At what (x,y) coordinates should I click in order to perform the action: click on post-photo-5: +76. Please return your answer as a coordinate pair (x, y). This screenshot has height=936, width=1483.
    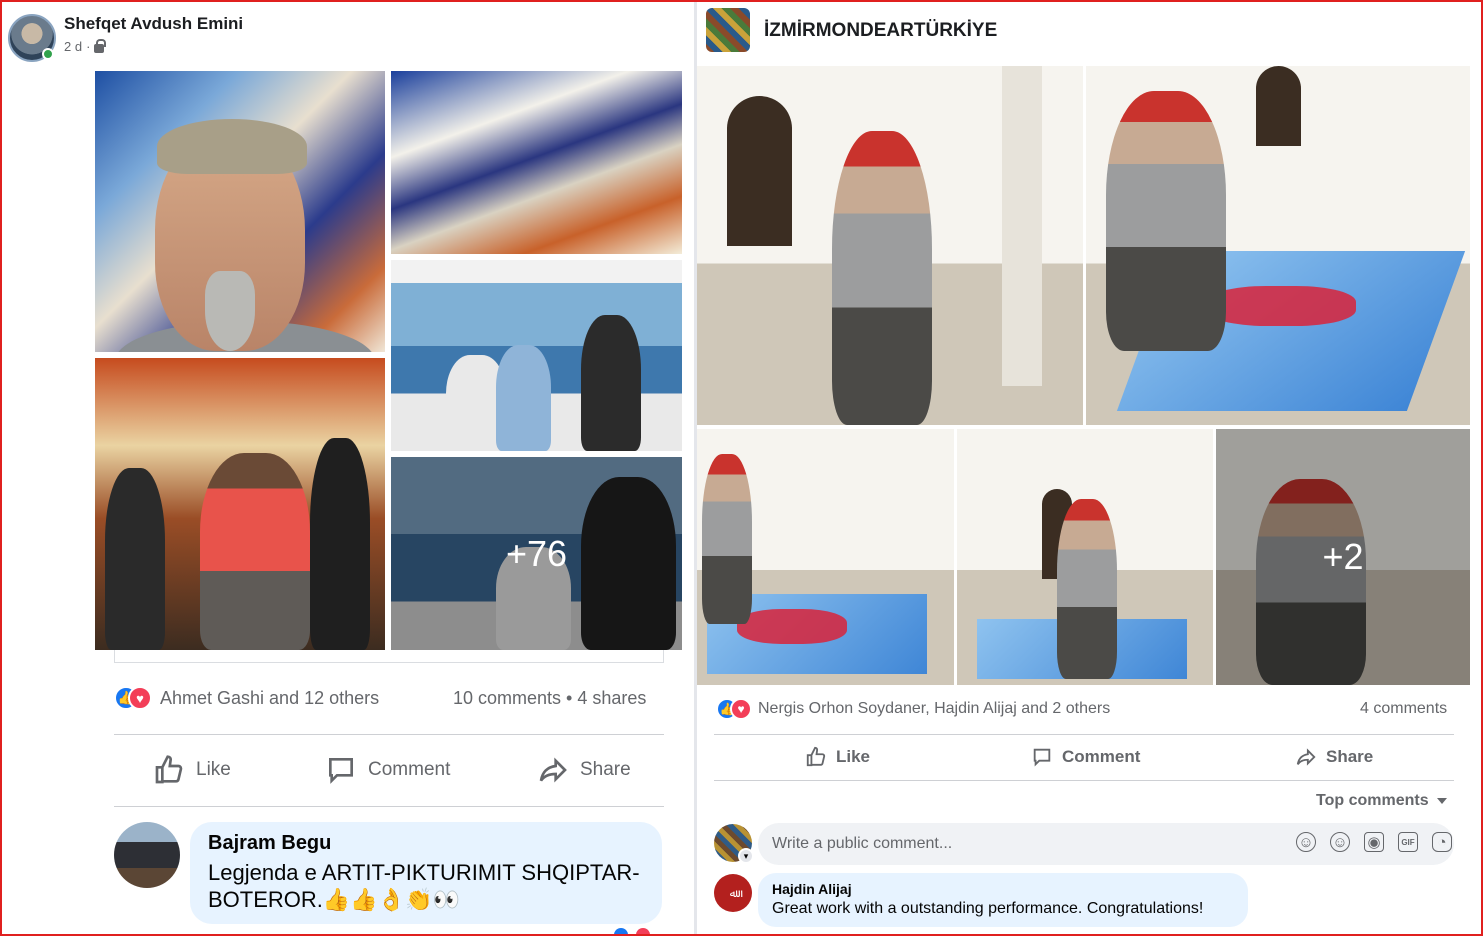
    Looking at the image, I should click on (536, 553).